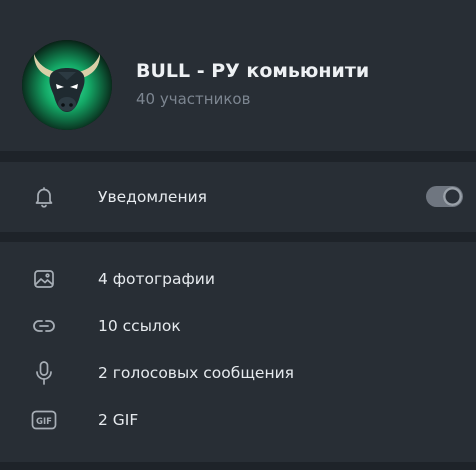  I want to click on media-row-photos: 4 фотографии, so click(238, 279).